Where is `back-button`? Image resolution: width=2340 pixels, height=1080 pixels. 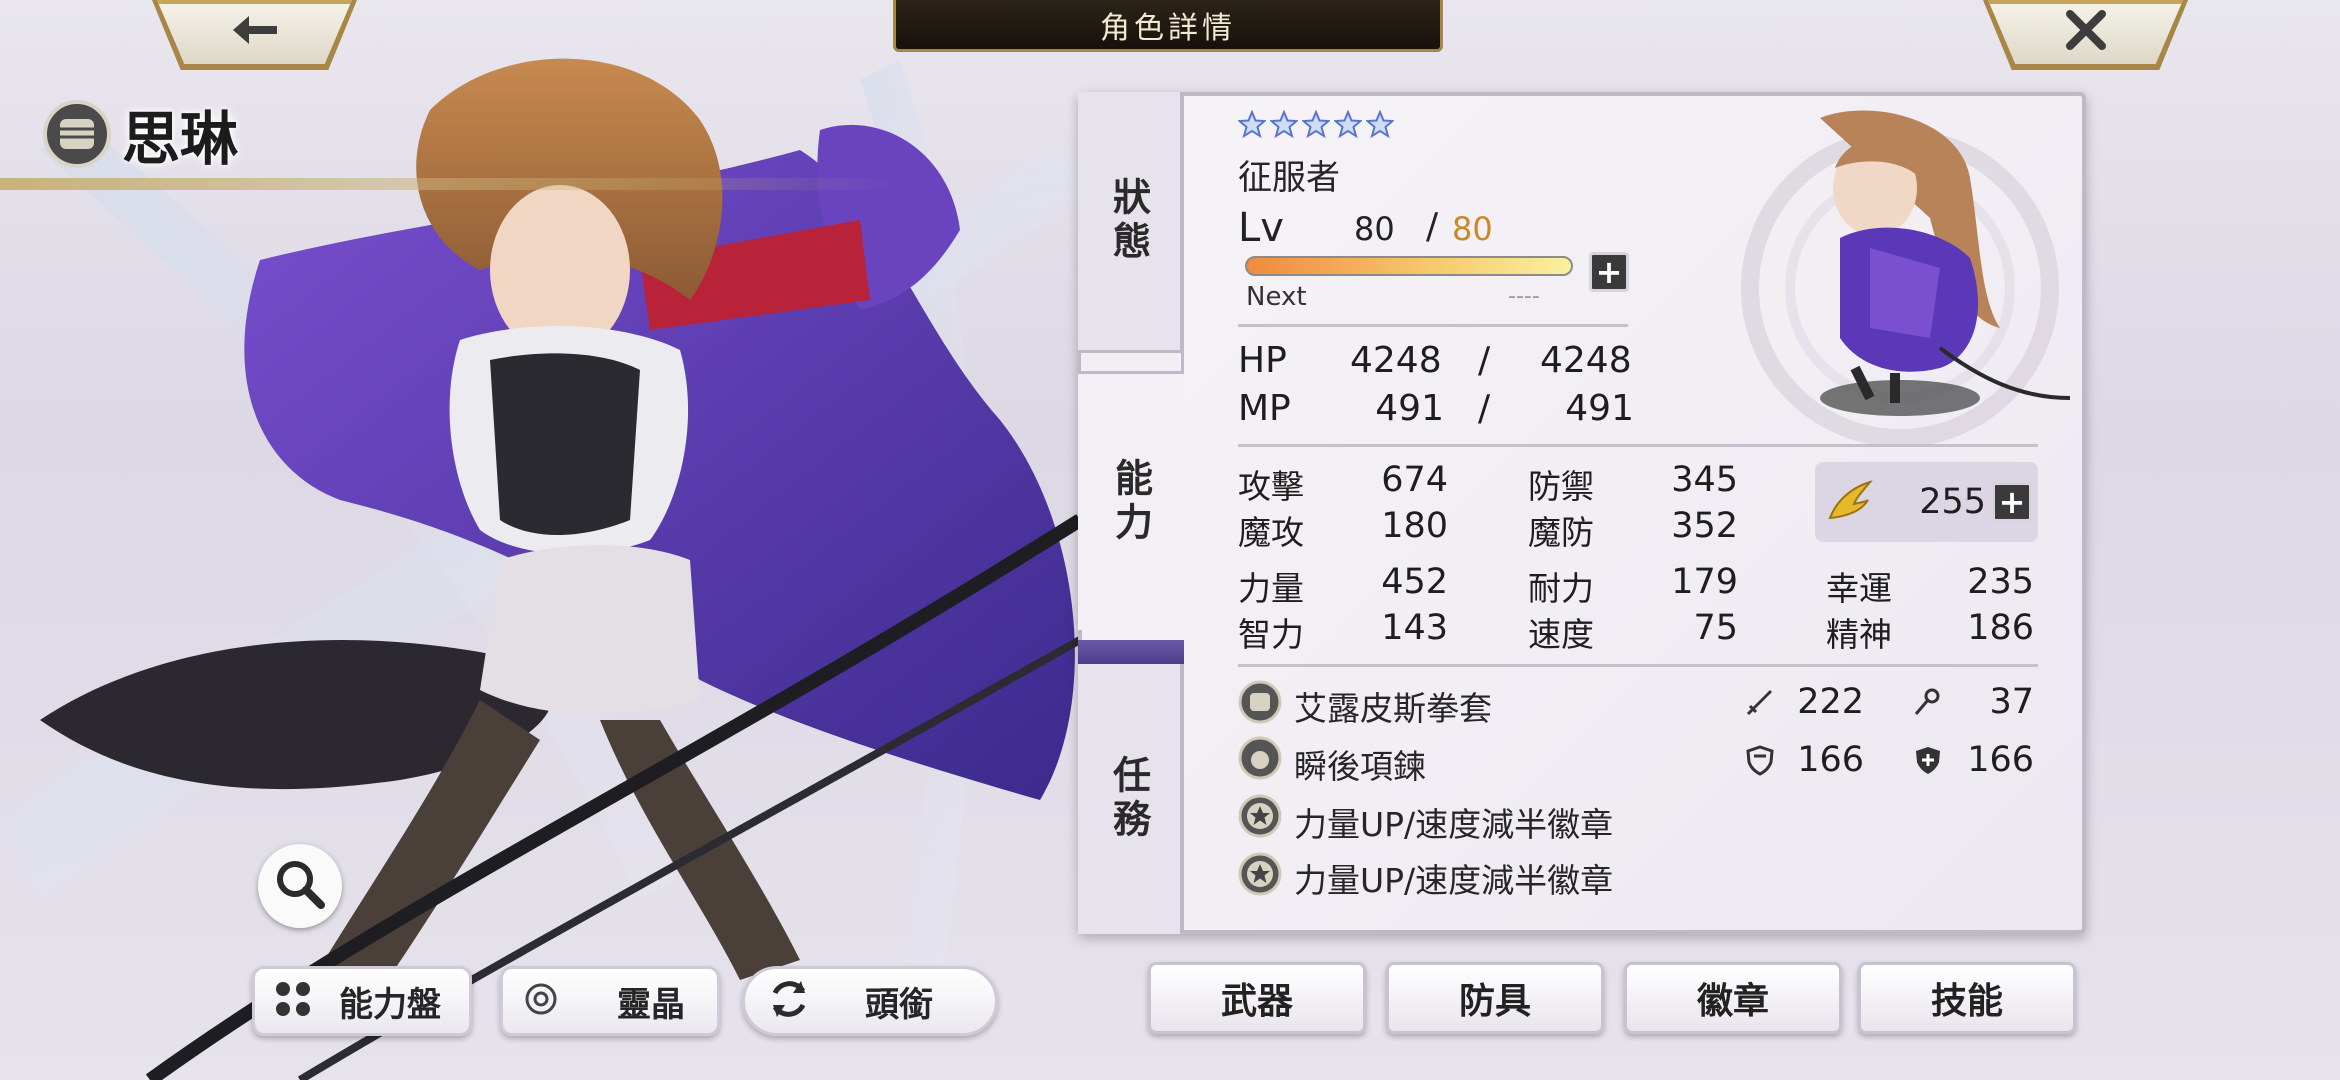
back-button is located at coordinates (254, 32).